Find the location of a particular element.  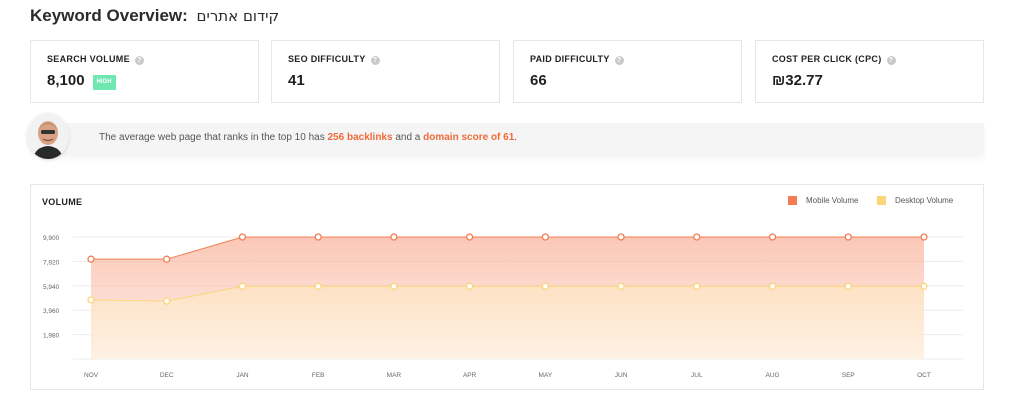

avatar-face-icon is located at coordinates (48, 136).